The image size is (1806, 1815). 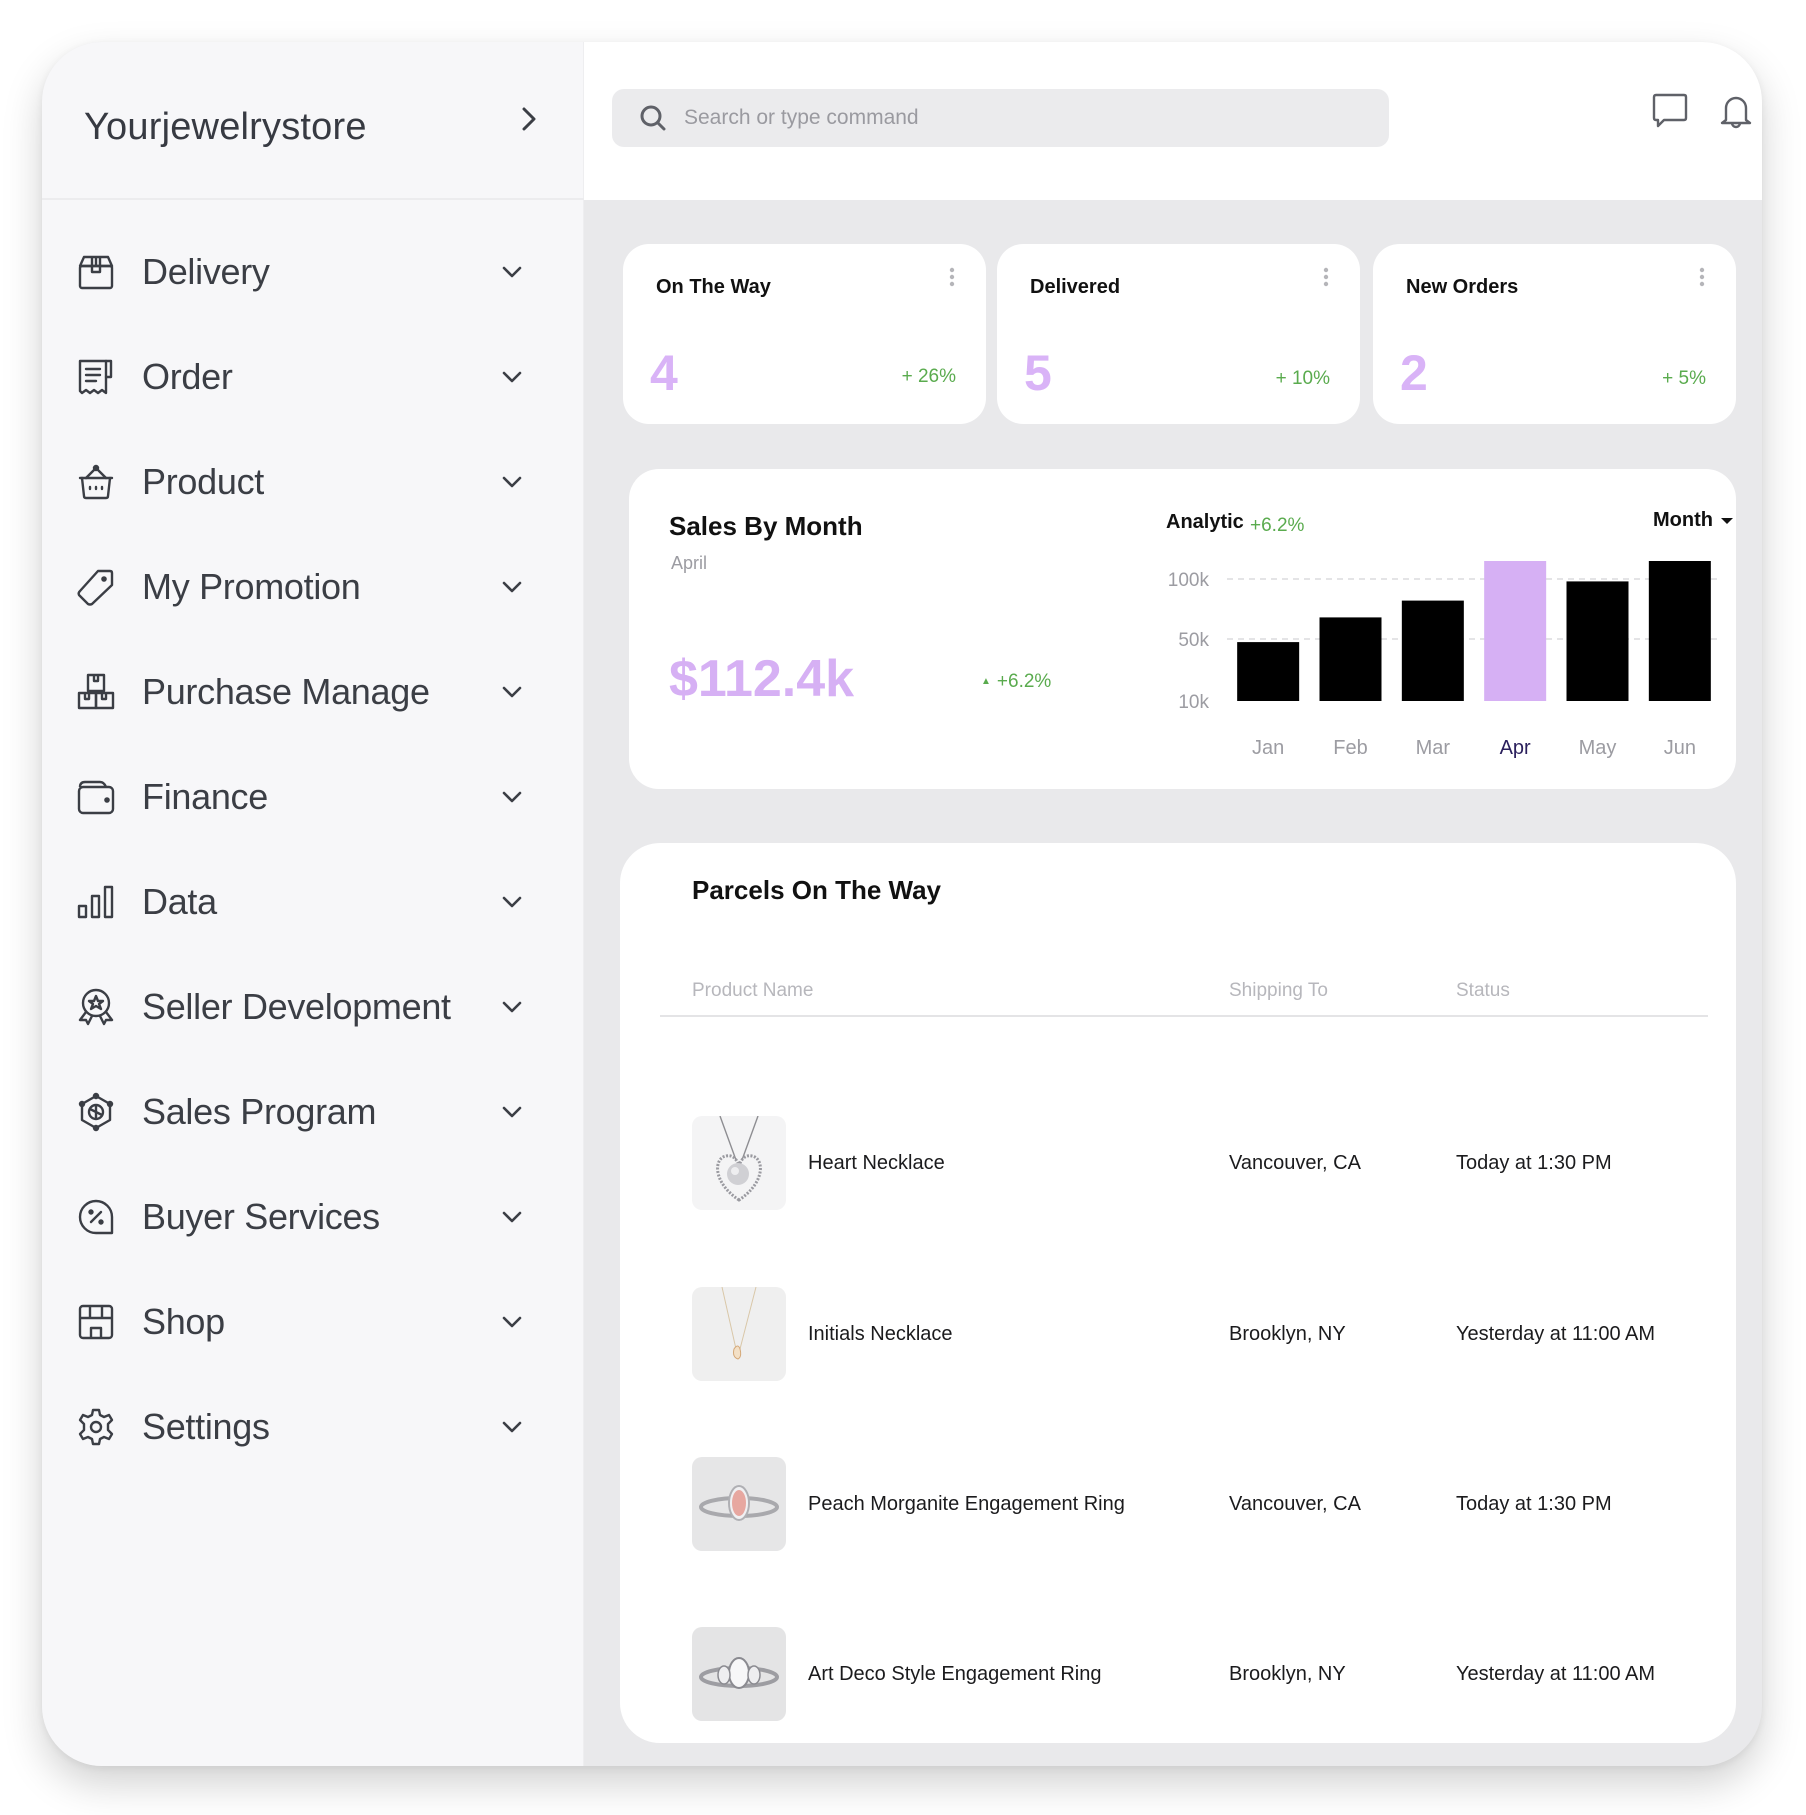 What do you see at coordinates (187, 376) in the screenshot?
I see `sidebar-item-label: Order` at bounding box center [187, 376].